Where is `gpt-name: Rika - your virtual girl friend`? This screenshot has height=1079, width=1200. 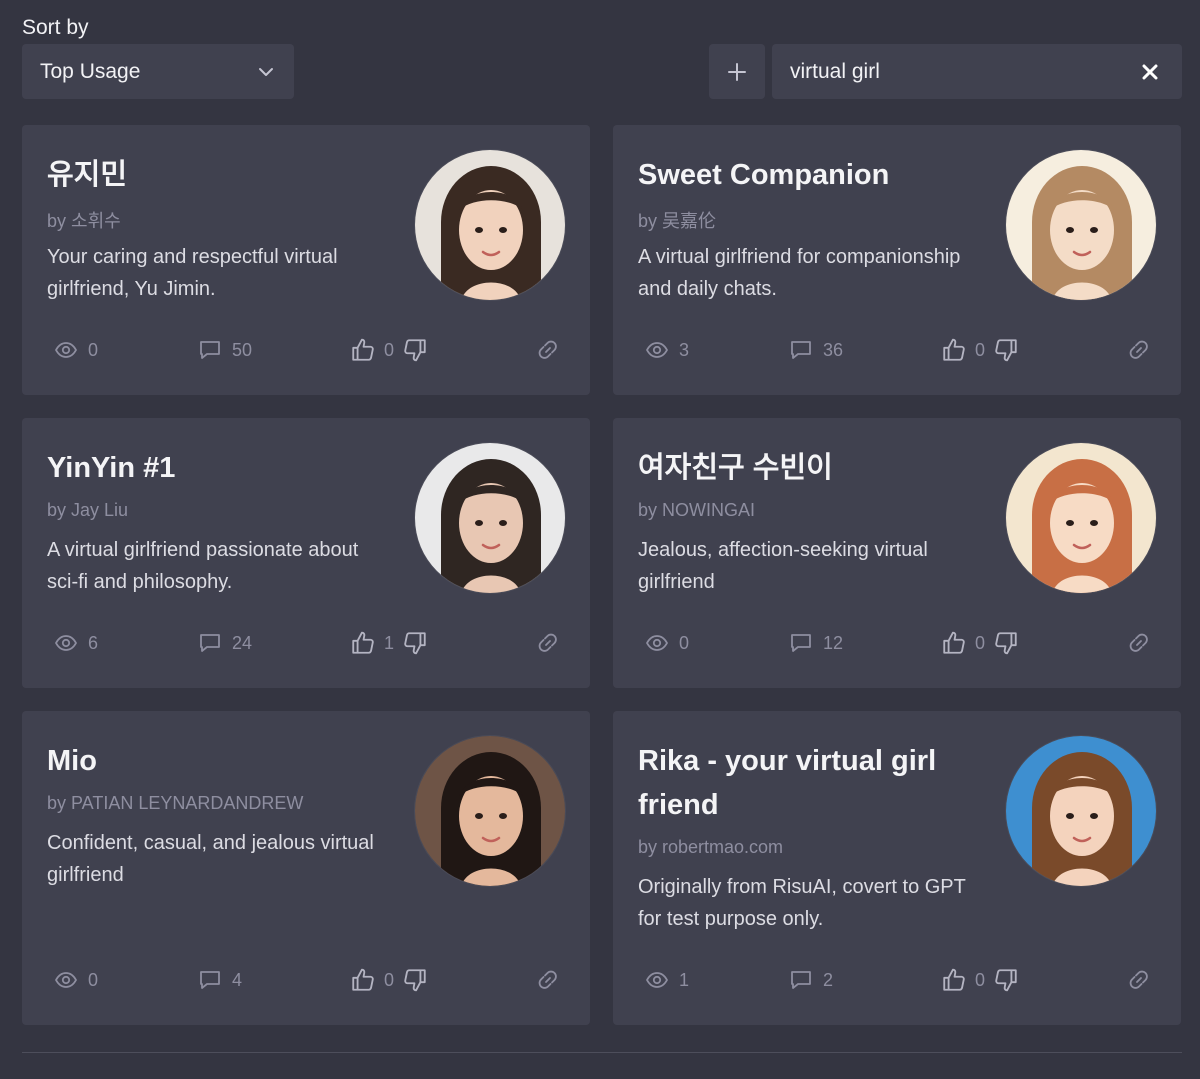 gpt-name: Rika - your virtual girl friend is located at coordinates (787, 783).